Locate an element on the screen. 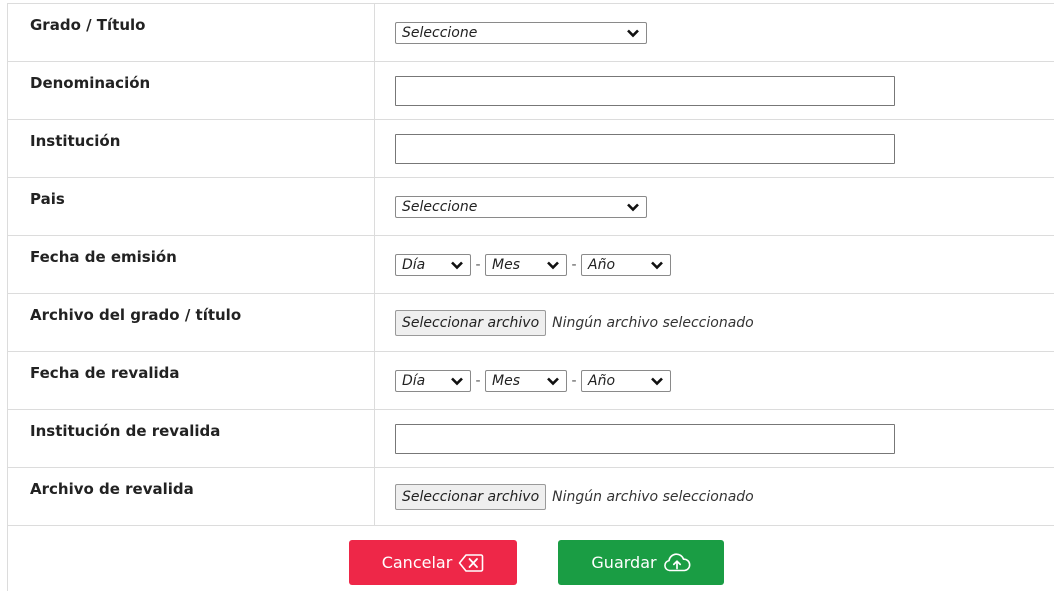  form-row-denominacion: Denominación is located at coordinates (530, 90).